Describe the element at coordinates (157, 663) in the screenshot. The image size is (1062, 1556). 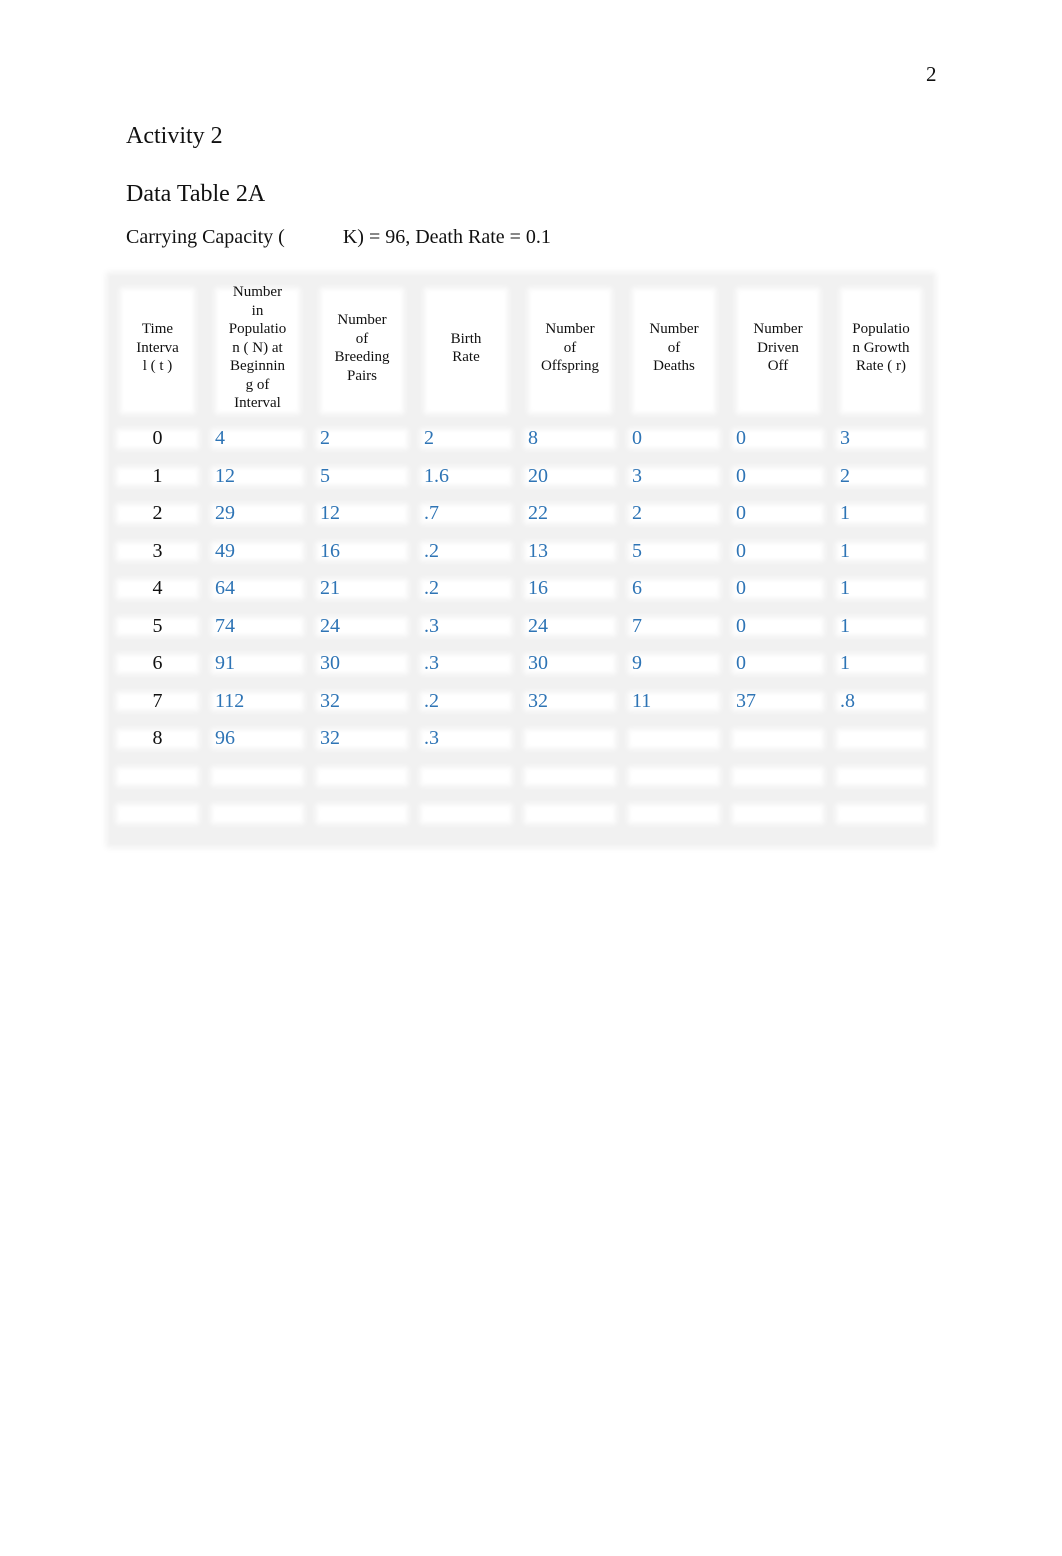
I see `time-interval-value: 6` at that location.